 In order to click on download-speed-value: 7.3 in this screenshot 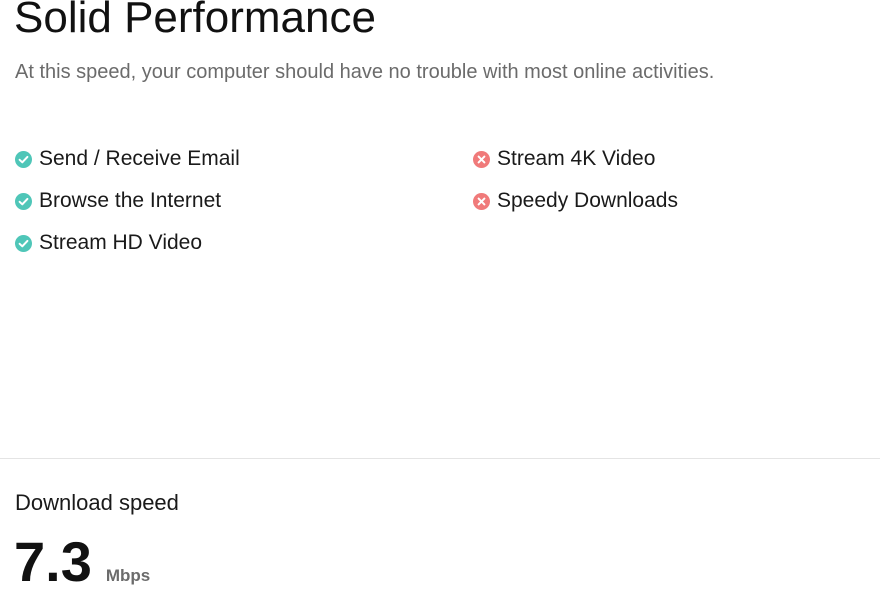, I will do `click(53, 561)`.